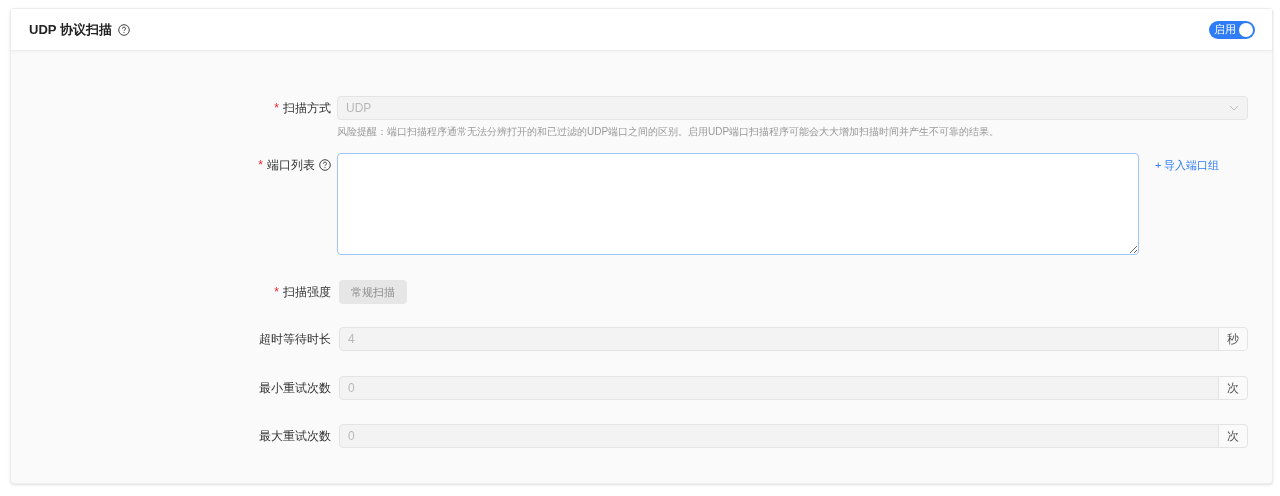  What do you see at coordinates (1232, 339) in the screenshot?
I see `unit-addon: 秒` at bounding box center [1232, 339].